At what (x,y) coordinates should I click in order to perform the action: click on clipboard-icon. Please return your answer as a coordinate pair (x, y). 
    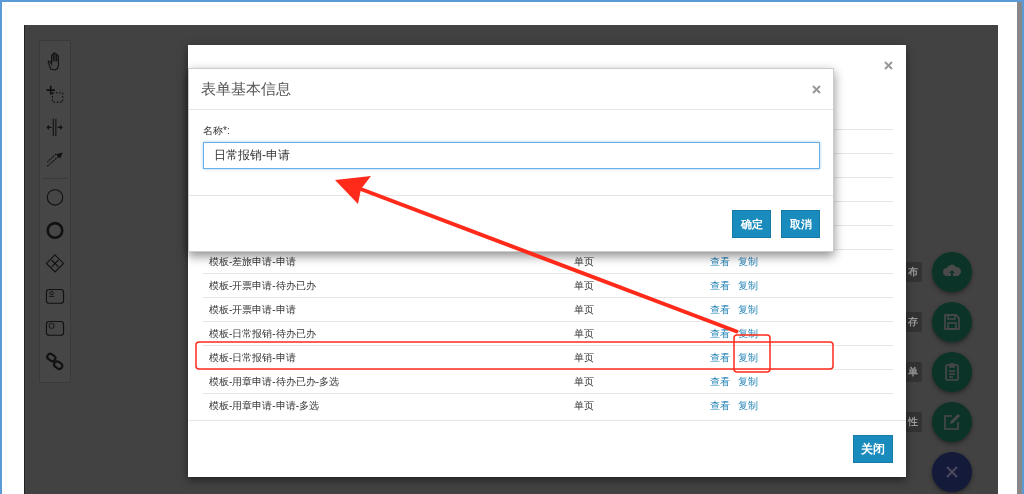
    Looking at the image, I should click on (952, 372).